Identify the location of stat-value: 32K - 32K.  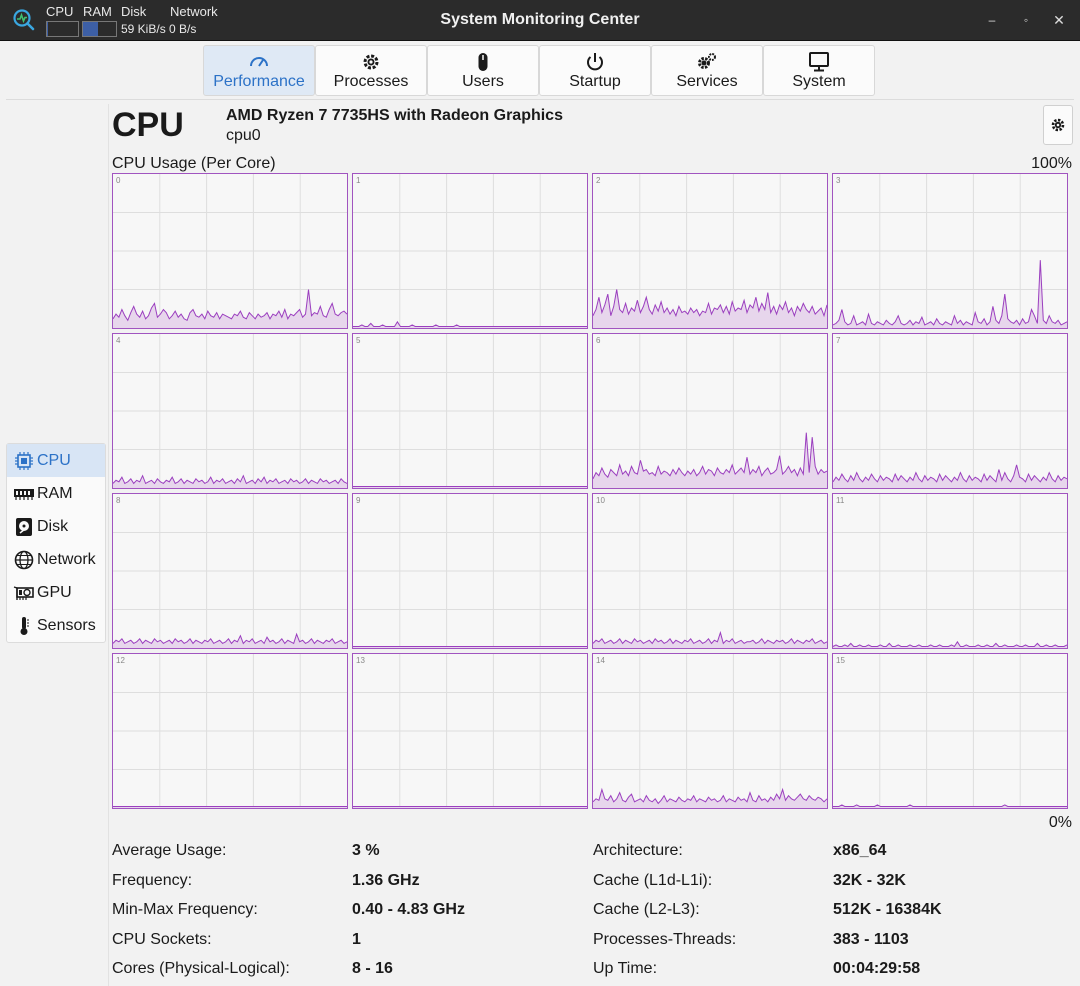
(869, 880).